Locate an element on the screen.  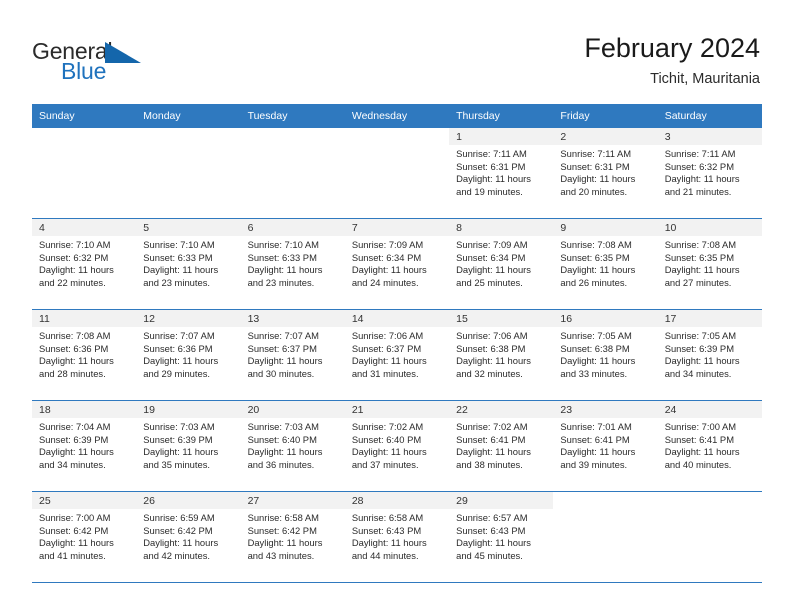
day-detail-sunset: Sunset: 6:42 PM is located at coordinates (74, 530).